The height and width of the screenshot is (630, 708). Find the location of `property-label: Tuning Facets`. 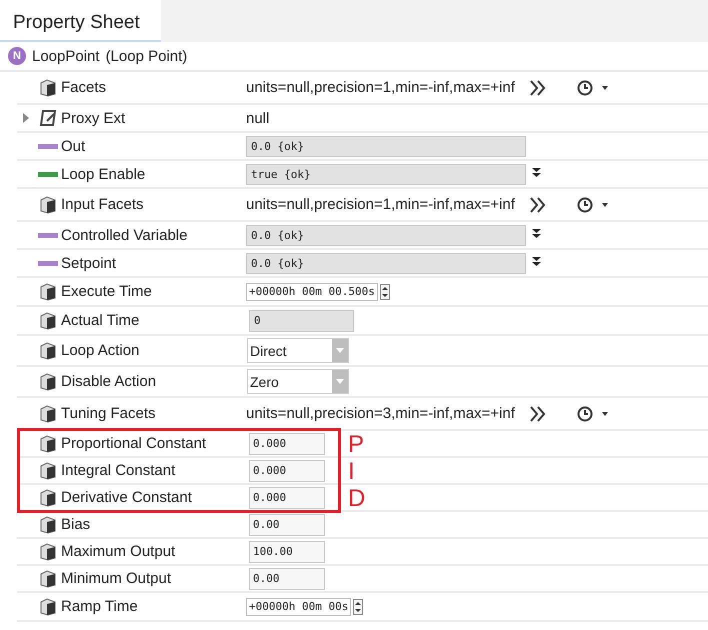

property-label: Tuning Facets is located at coordinates (108, 413).